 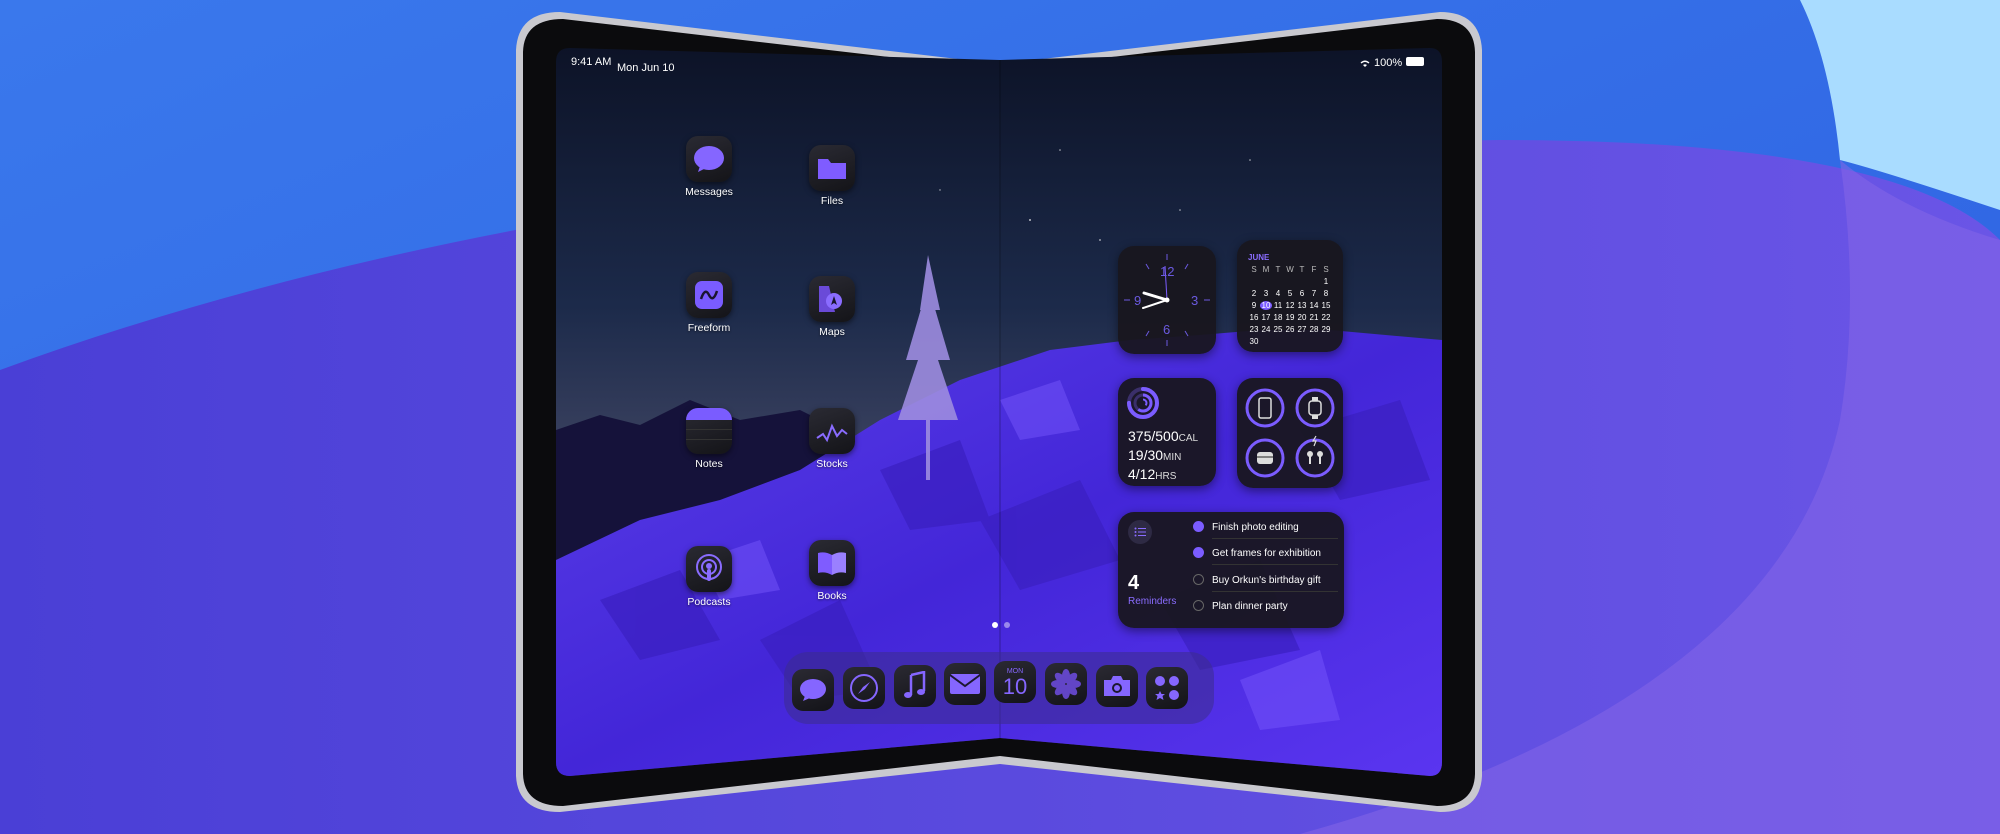 I want to click on list-bullet-icon, so click(x=1140, y=532).